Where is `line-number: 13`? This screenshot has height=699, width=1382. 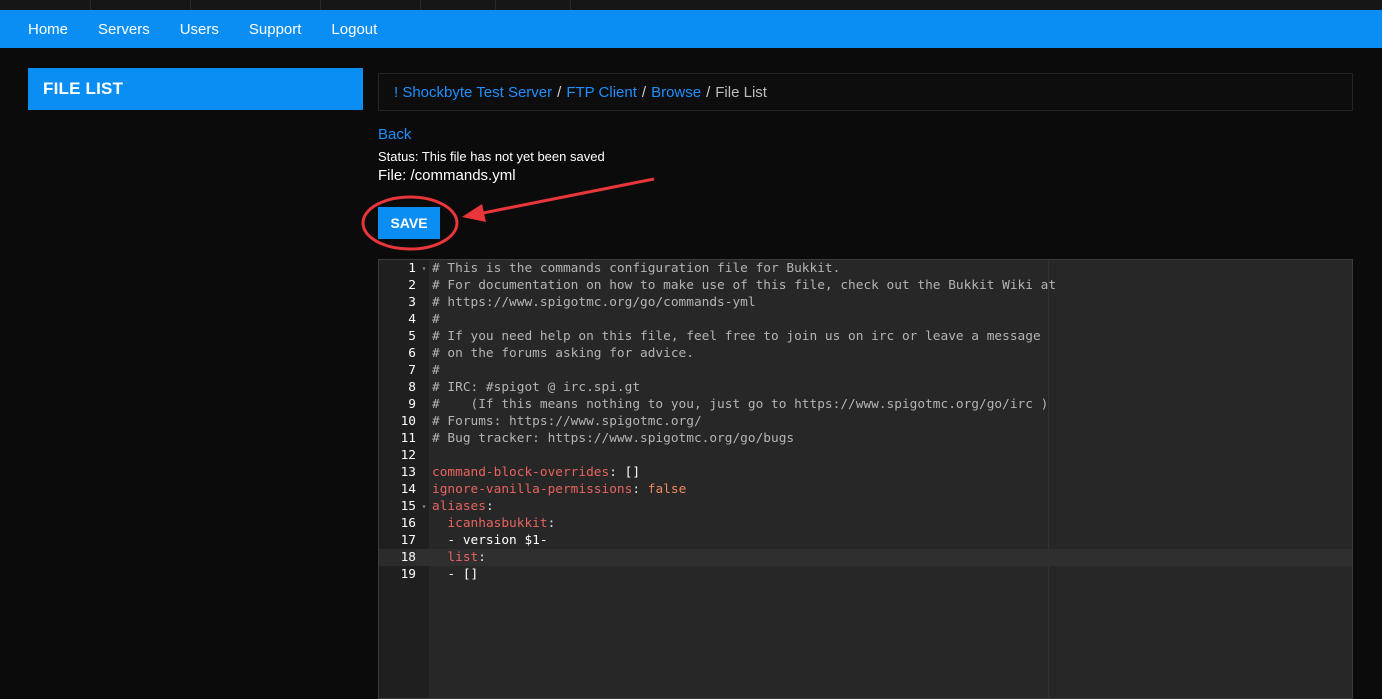
line-number: 13 is located at coordinates (408, 472).